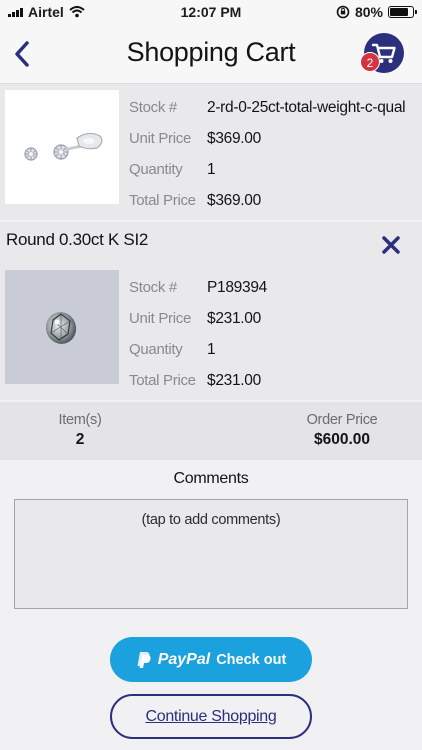  I want to click on battery-icon, so click(402, 12).